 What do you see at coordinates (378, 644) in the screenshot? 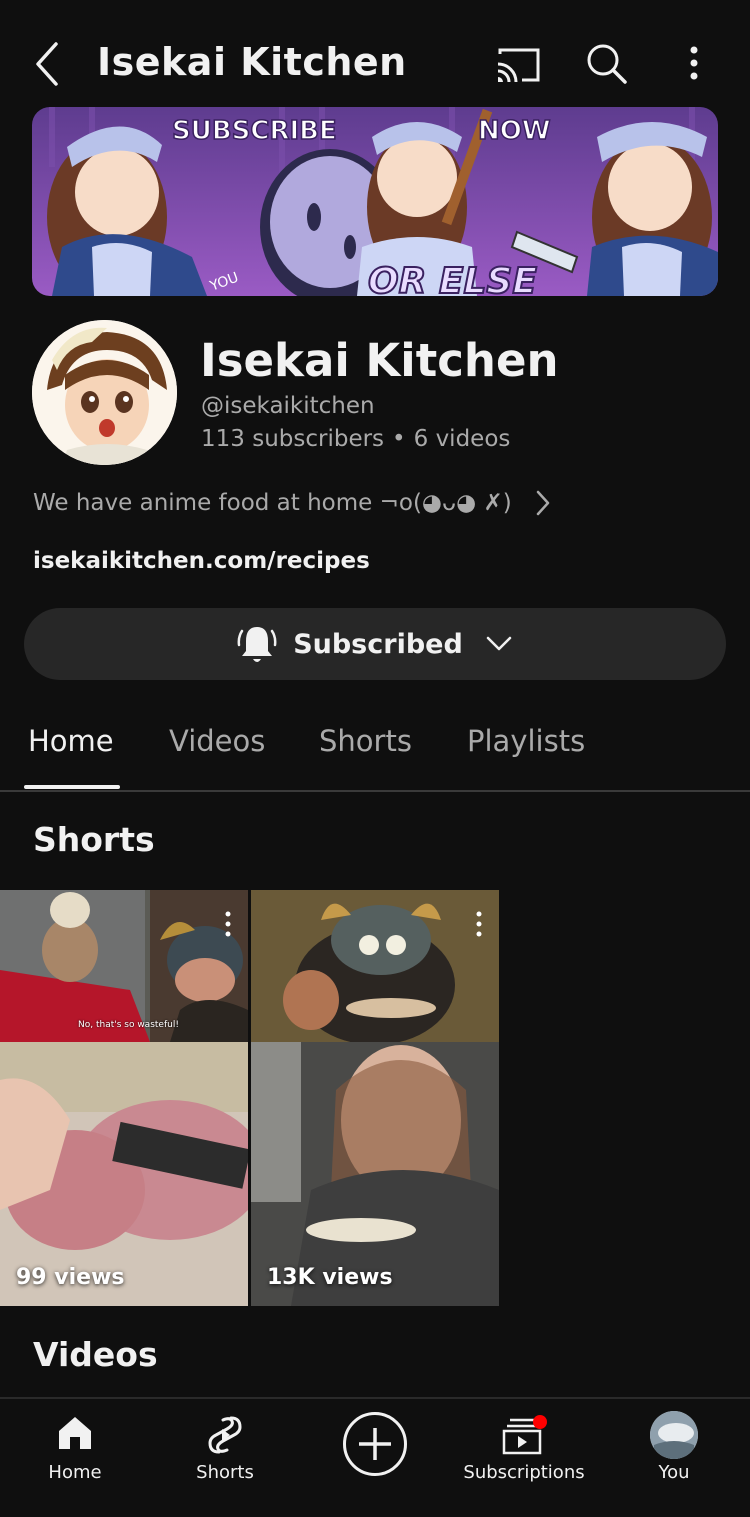
I see `subscribed-label: Subscribed` at bounding box center [378, 644].